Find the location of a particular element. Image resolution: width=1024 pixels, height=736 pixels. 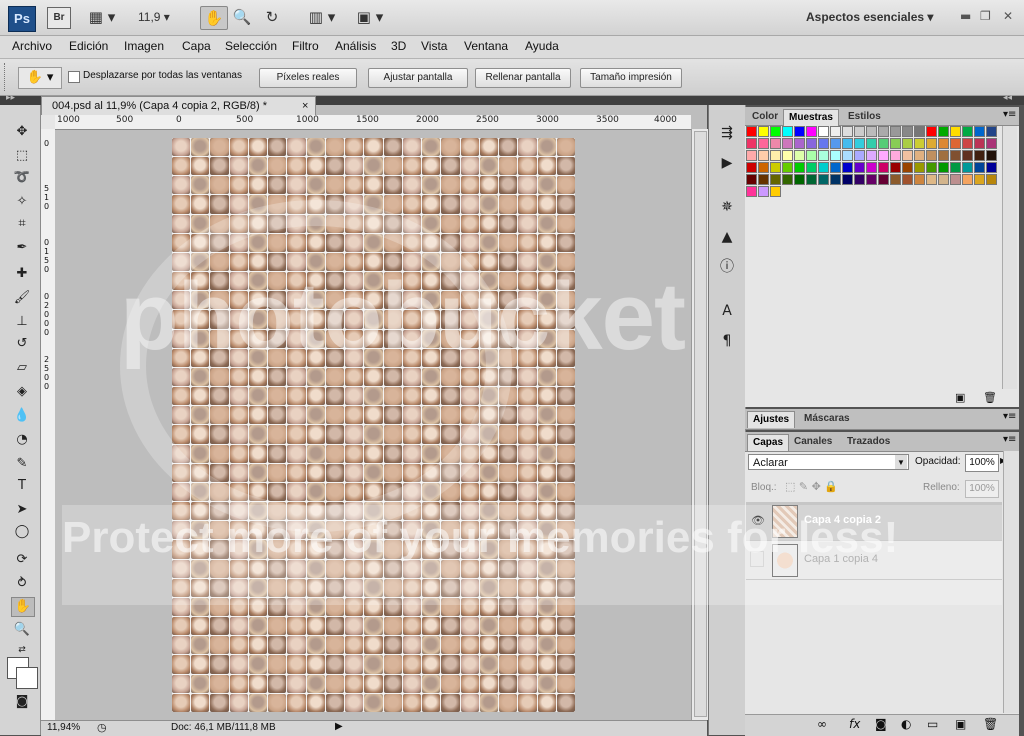

tab-channels: Canales is located at coordinates (813, 442).